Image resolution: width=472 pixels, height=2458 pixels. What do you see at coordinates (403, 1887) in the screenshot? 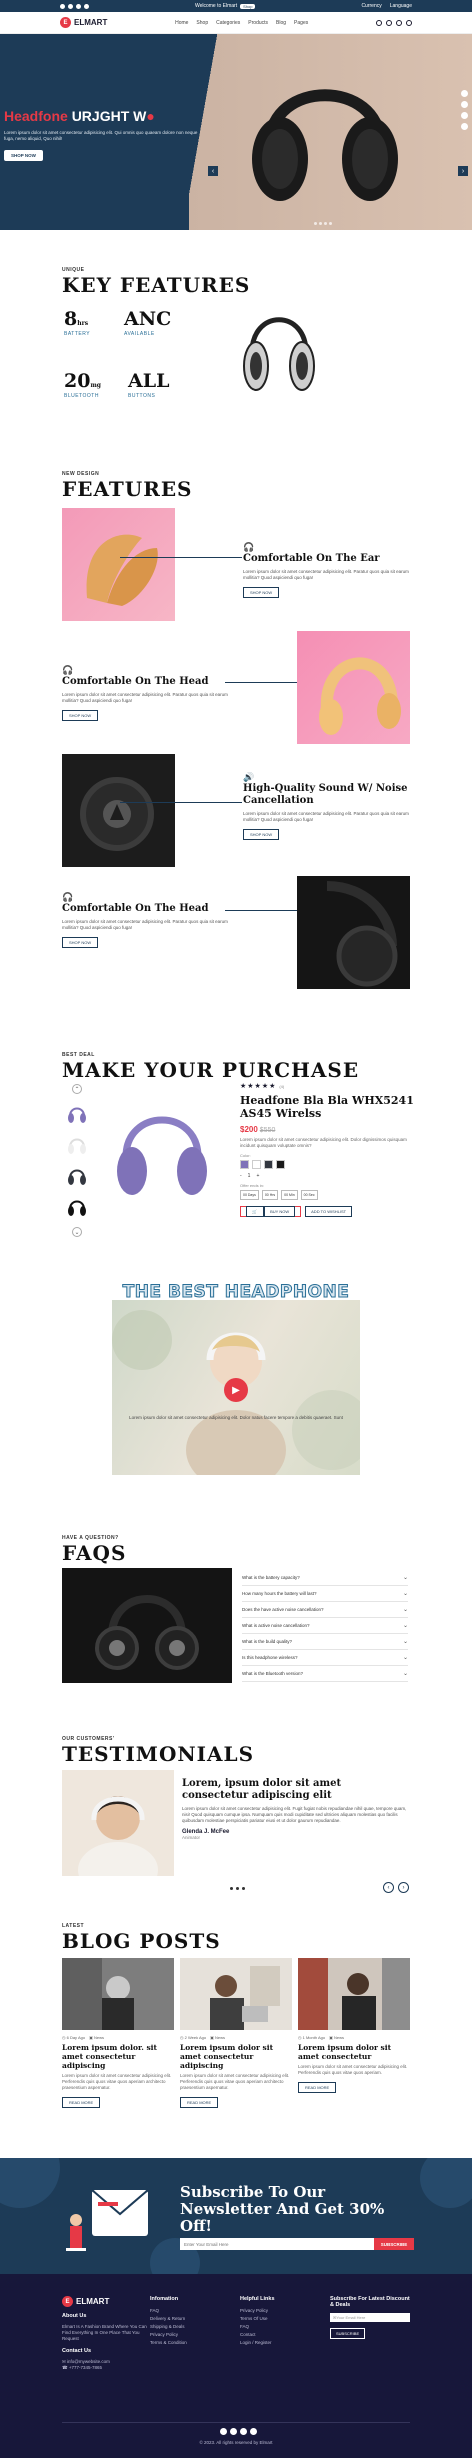
I see `testimonial-next-button: ›` at bounding box center [403, 1887].